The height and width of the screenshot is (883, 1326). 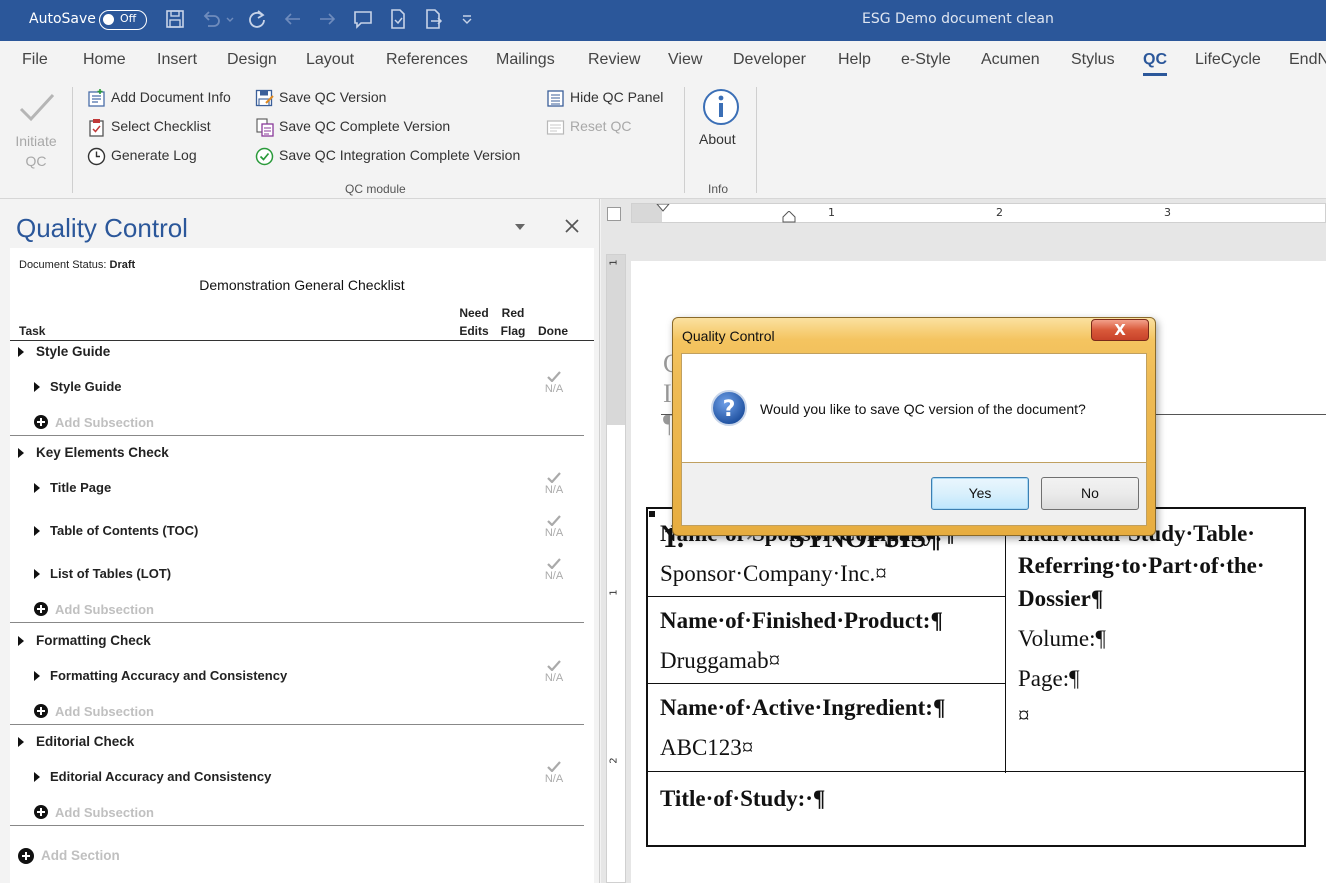 I want to click on horizontal-ruler: 1 2 3, so click(x=978, y=213).